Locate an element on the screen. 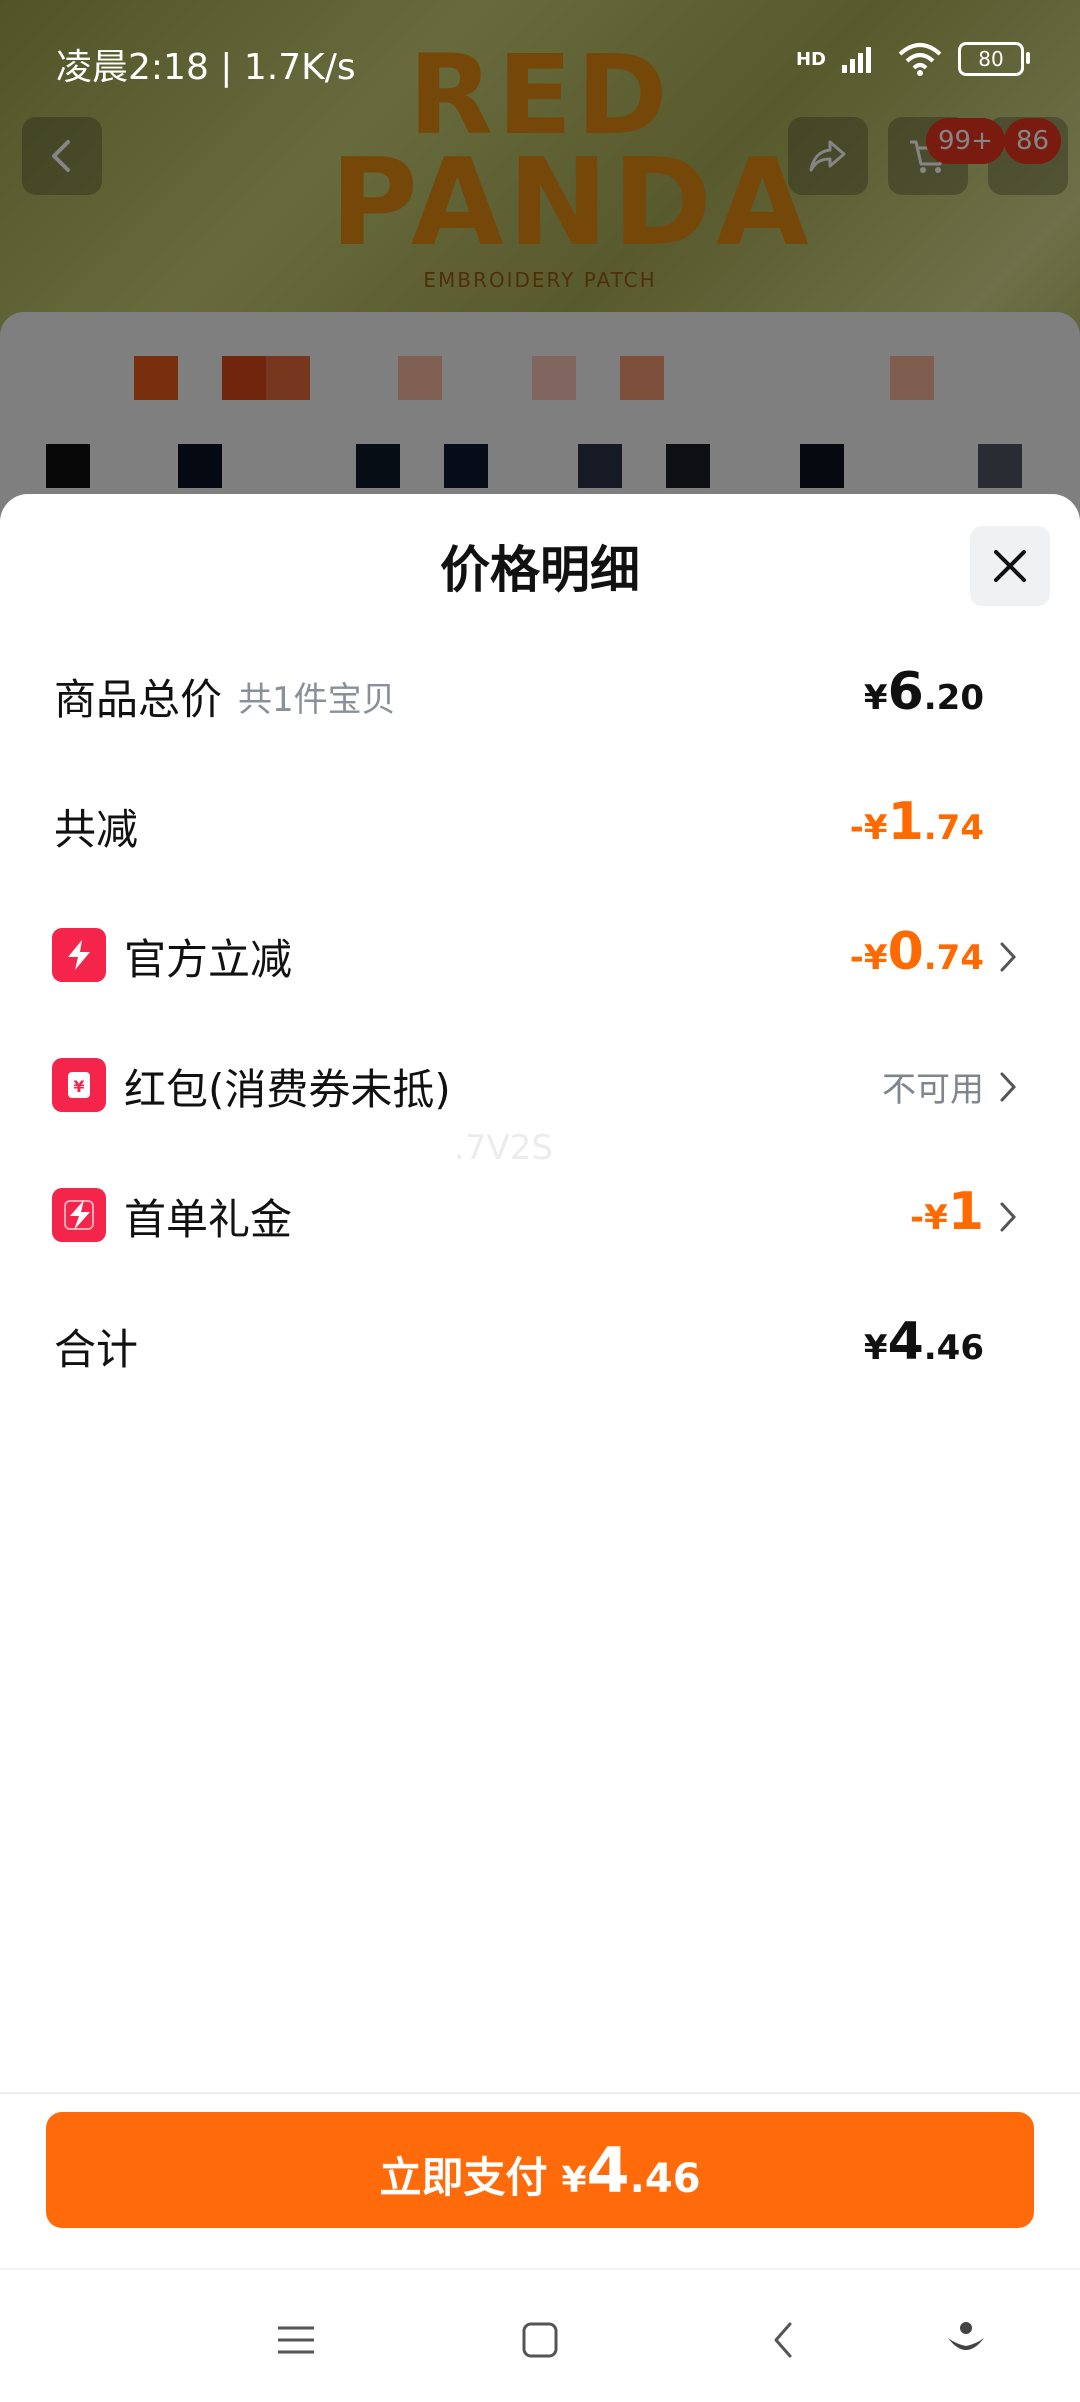  pay-amount-integer: 4 is located at coordinates (608, 2170).